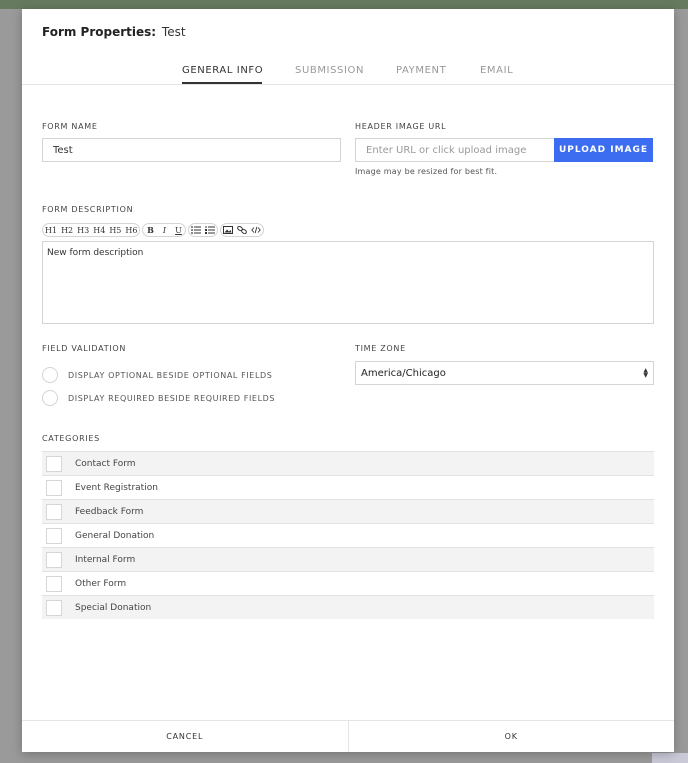  Describe the element at coordinates (71, 438) in the screenshot. I see `categories-label: CATEGORIES` at that location.